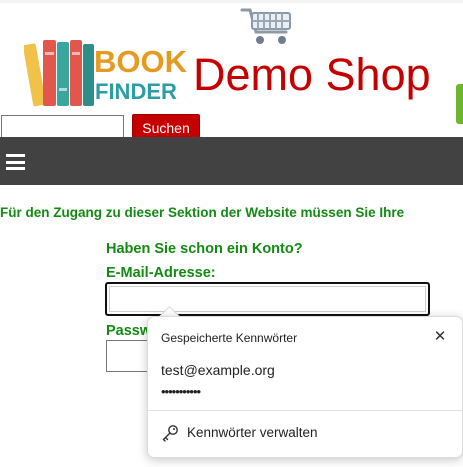 This screenshot has width=463, height=467. What do you see at coordinates (170, 433) in the screenshot?
I see `key-icon` at bounding box center [170, 433].